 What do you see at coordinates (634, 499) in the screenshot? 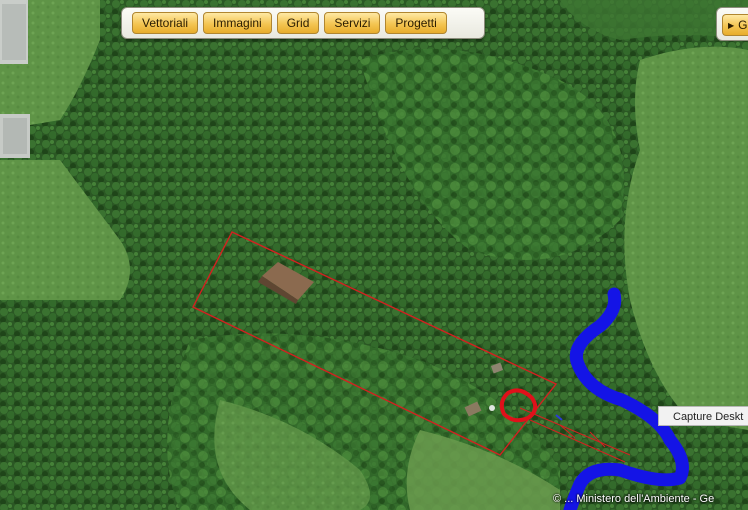
I see `copyright-notice: © ... Ministero dell'Ambiente - Ge` at bounding box center [634, 499].